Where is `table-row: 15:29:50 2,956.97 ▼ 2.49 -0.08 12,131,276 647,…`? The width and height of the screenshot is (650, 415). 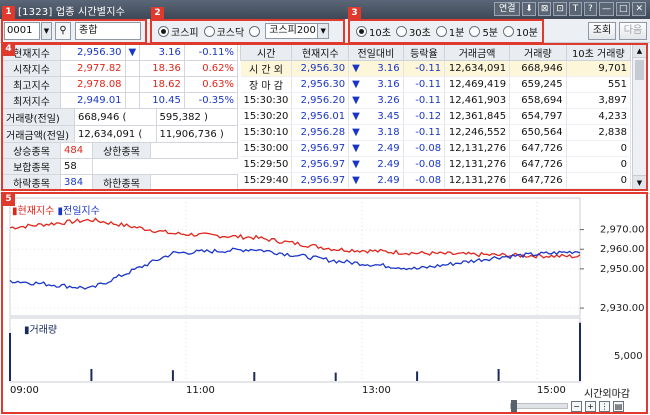 table-row: 15:29:50 2,956.97 ▼ 2.49 -0.08 12,131,276 647,… is located at coordinates (436, 164).